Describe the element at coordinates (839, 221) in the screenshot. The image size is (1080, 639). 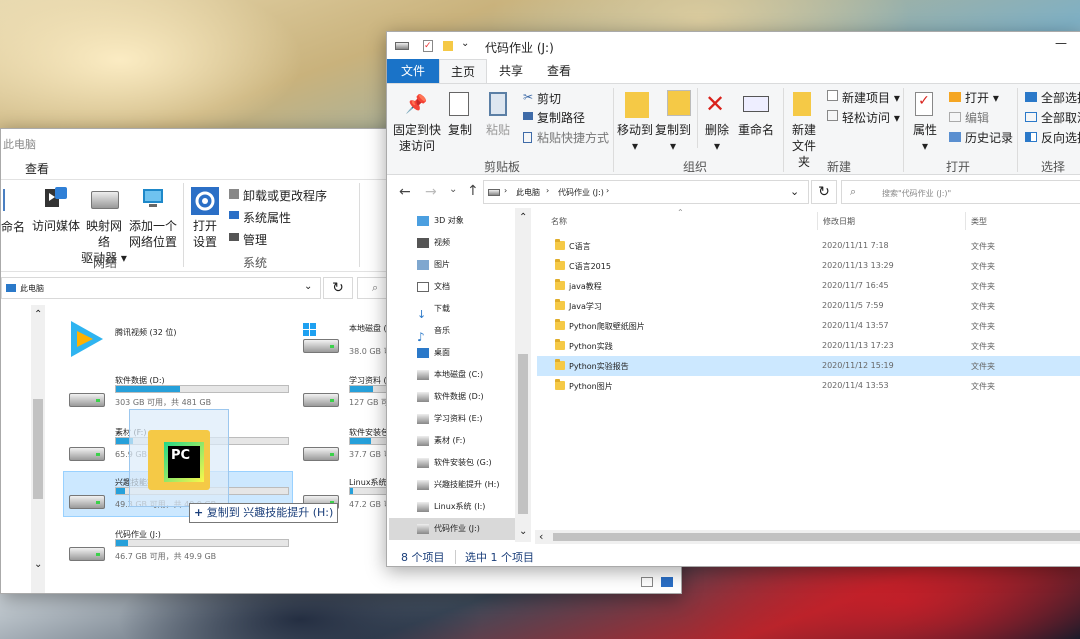
I see `column-header-date: 修改日期` at that location.